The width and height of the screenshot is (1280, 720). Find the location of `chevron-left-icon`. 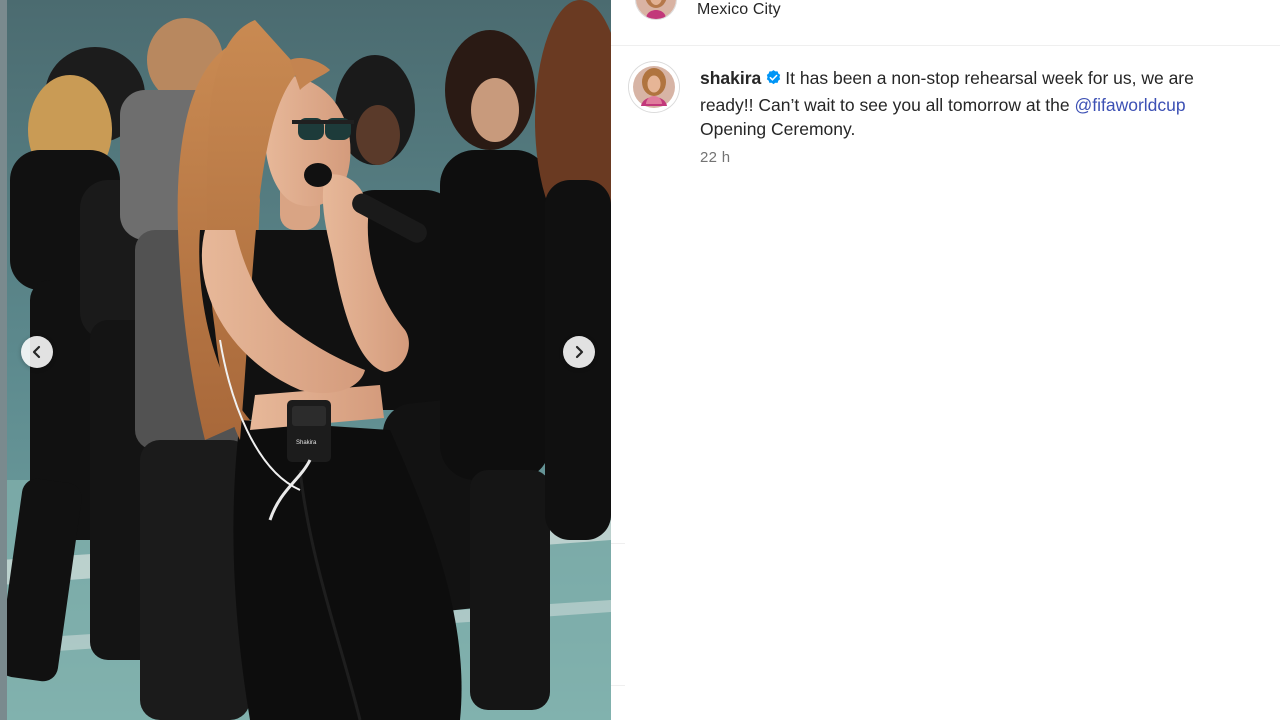

chevron-left-icon is located at coordinates (36, 352).